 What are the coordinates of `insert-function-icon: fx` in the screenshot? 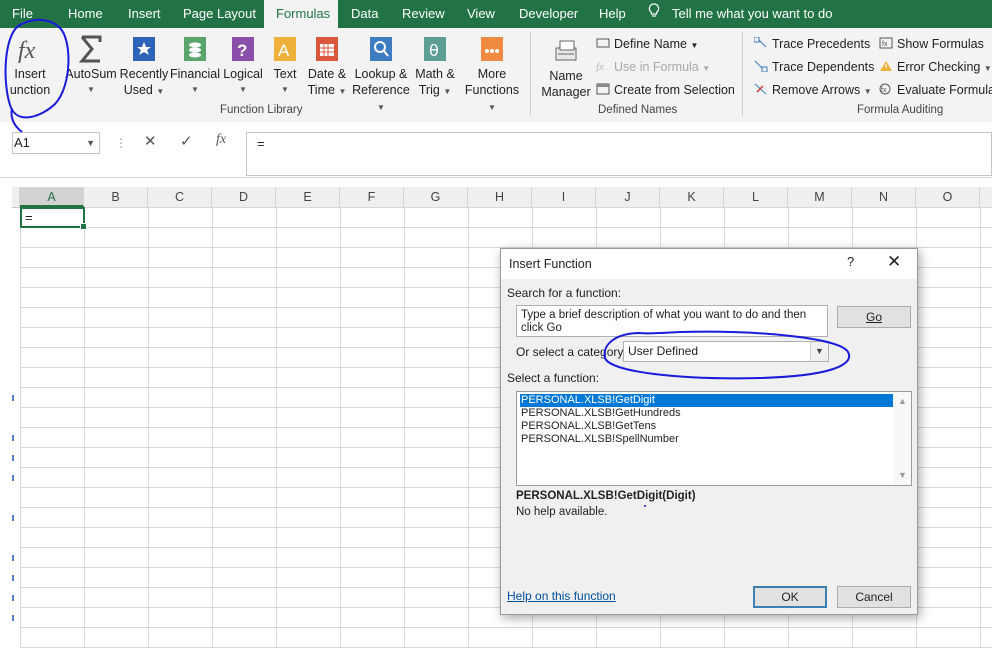 It's located at (221, 140).